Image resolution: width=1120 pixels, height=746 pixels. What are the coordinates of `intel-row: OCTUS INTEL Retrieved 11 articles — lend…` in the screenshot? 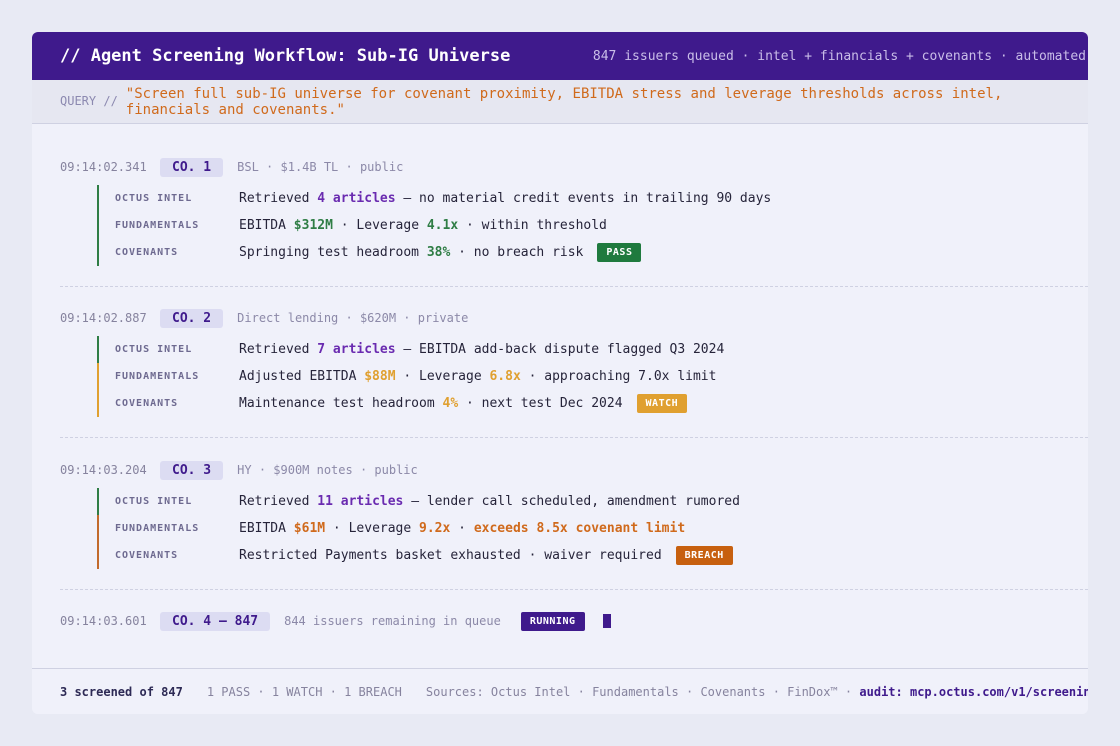 It's located at (592, 501).